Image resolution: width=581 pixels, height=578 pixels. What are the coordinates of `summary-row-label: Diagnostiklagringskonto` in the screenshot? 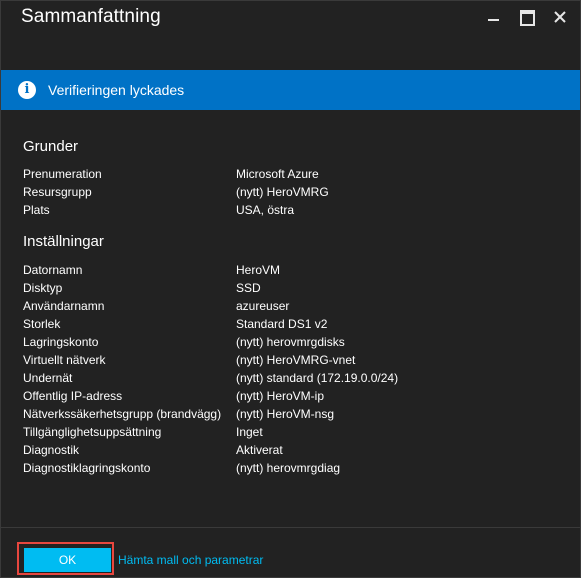 It's located at (87, 468).